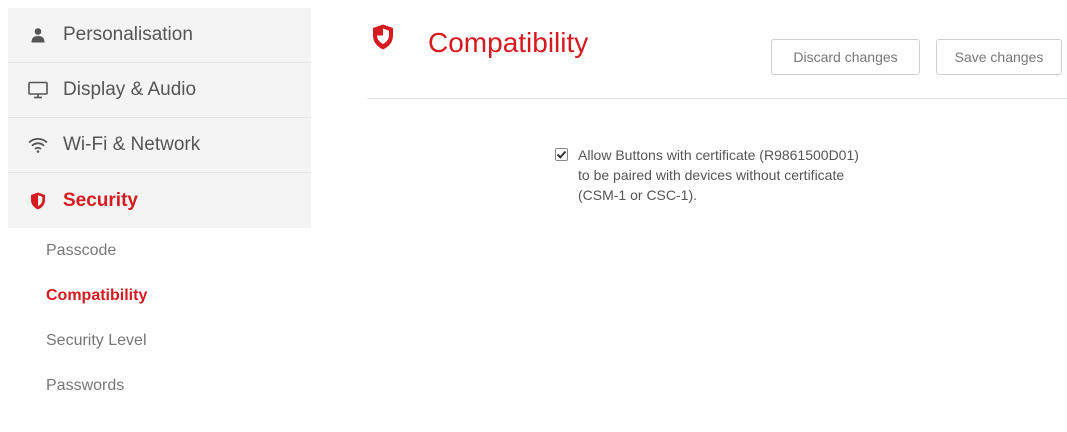  What do you see at coordinates (128, 34) in the screenshot?
I see `sidebar-item-label: Personalisation` at bounding box center [128, 34].